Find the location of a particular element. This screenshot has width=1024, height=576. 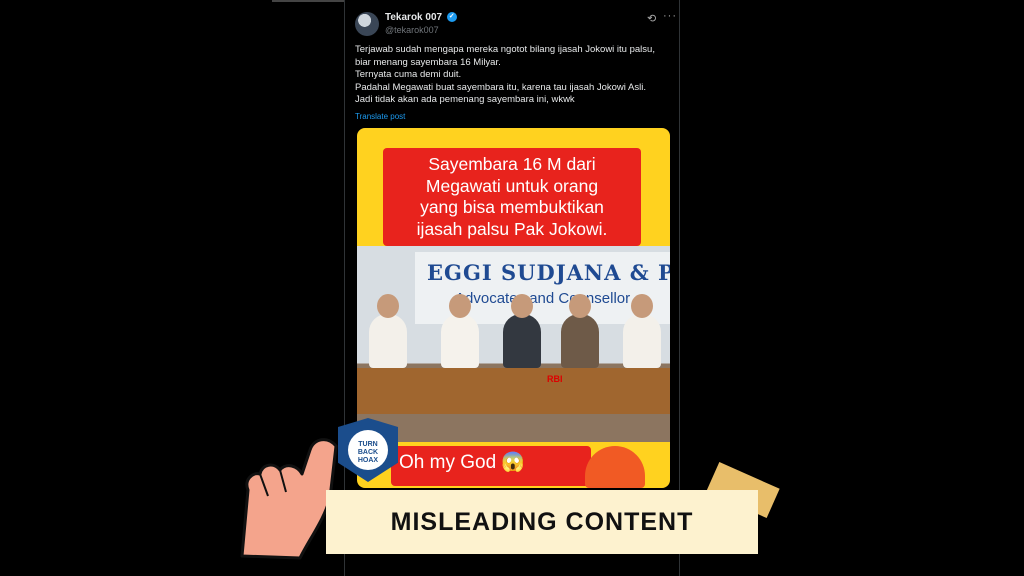

verdict-text: MISLEADING CONTENT is located at coordinates (542, 521).